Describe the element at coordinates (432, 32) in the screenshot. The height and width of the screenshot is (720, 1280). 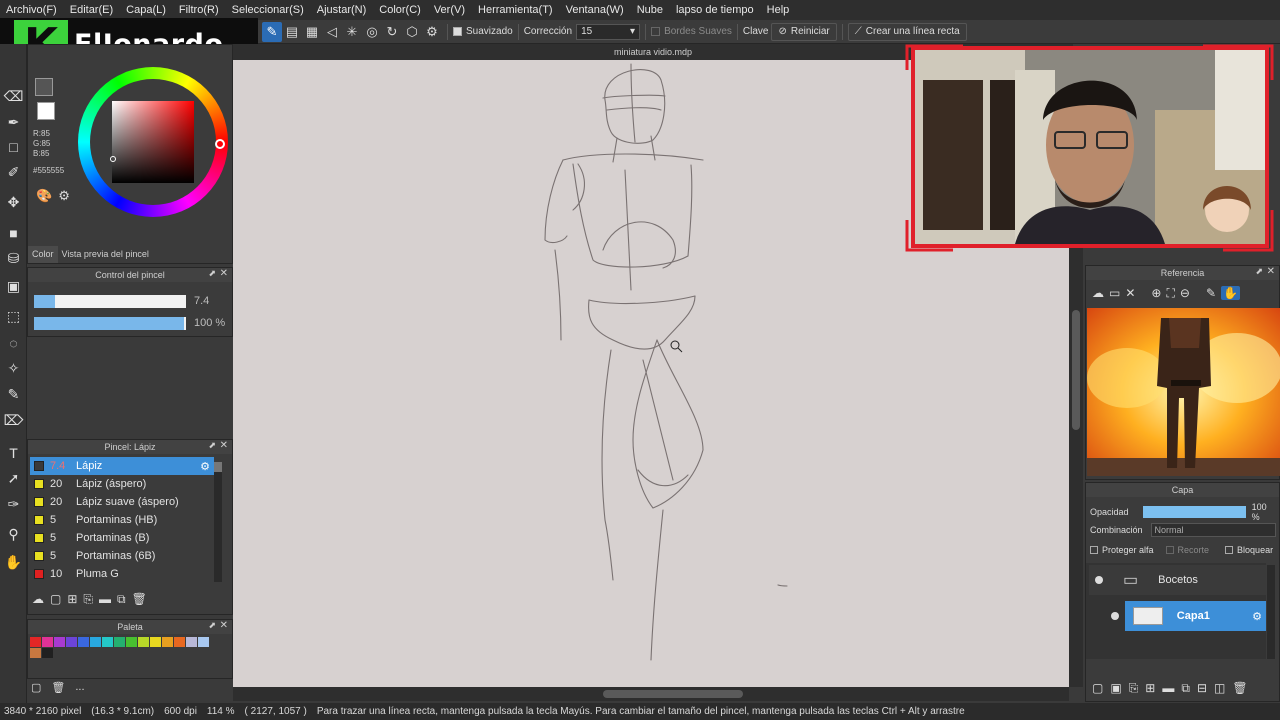
I see `settings-icon: ⚙` at that location.